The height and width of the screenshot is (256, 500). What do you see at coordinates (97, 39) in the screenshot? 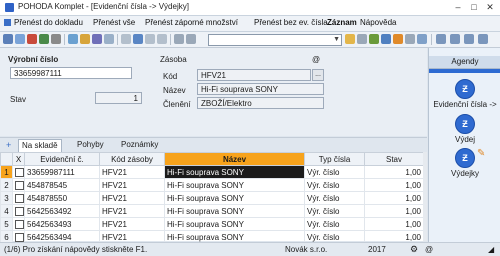
I see `filter-icon` at bounding box center [97, 39].